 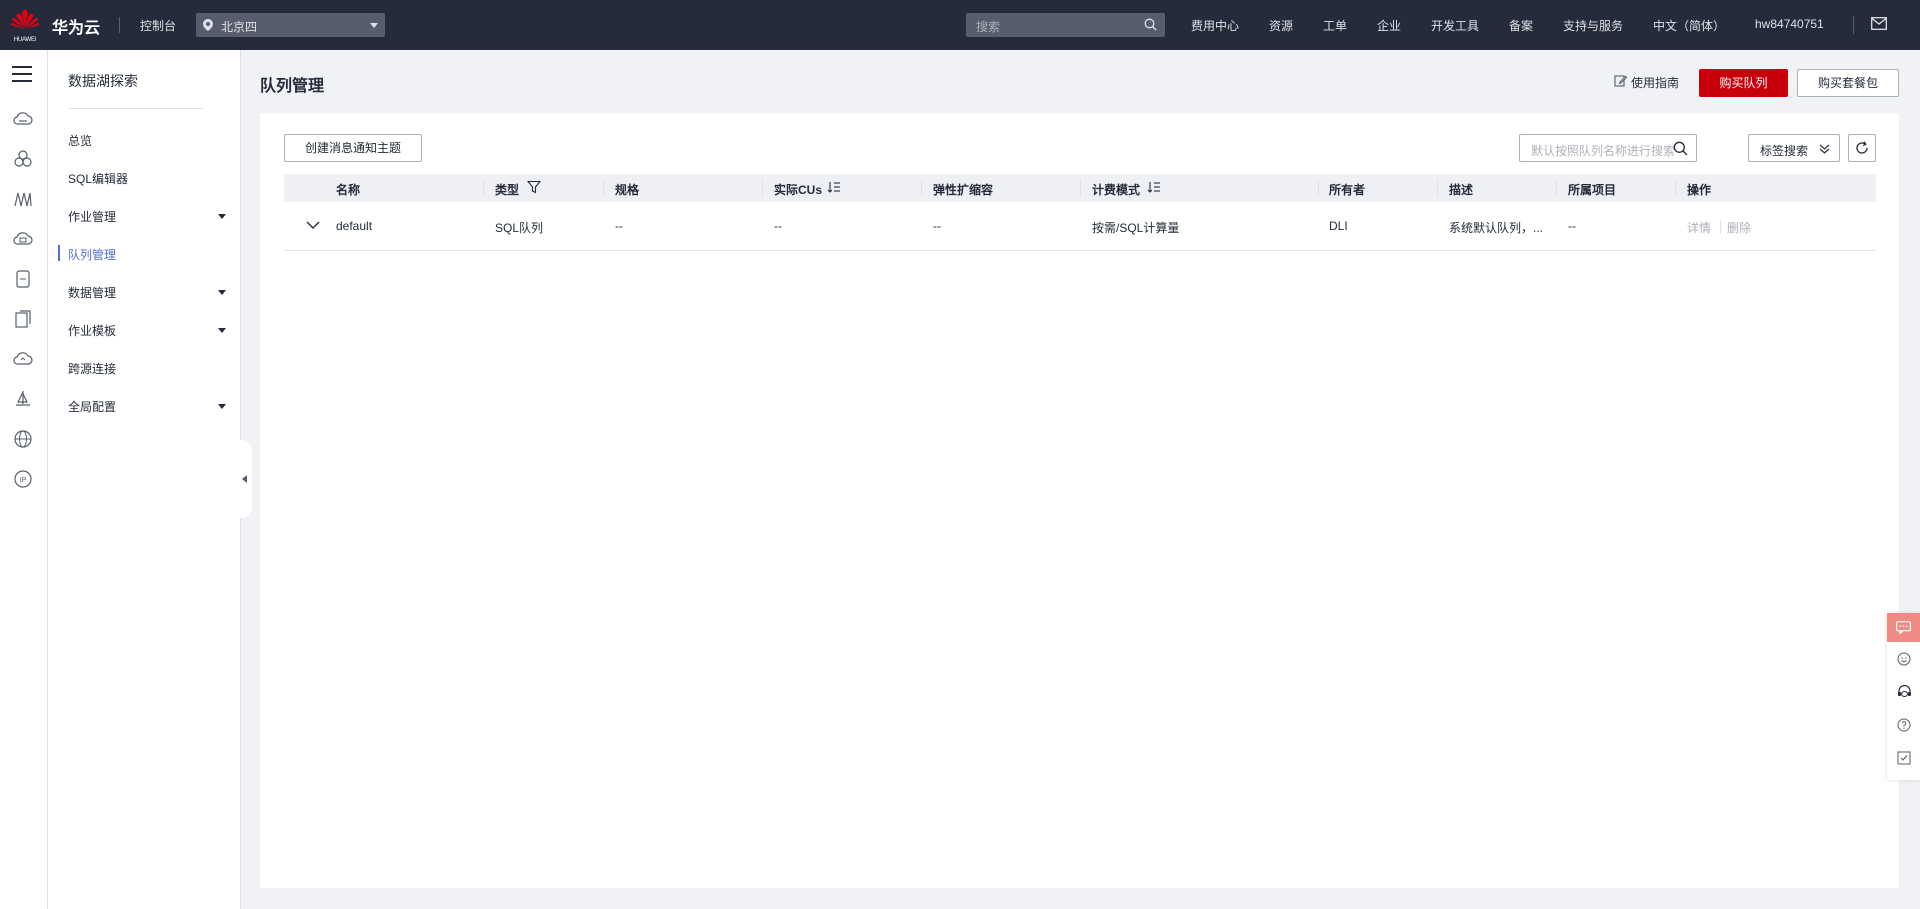 I want to click on sidebar-item-datasource-connections: 跨源连接, so click(x=92, y=368).